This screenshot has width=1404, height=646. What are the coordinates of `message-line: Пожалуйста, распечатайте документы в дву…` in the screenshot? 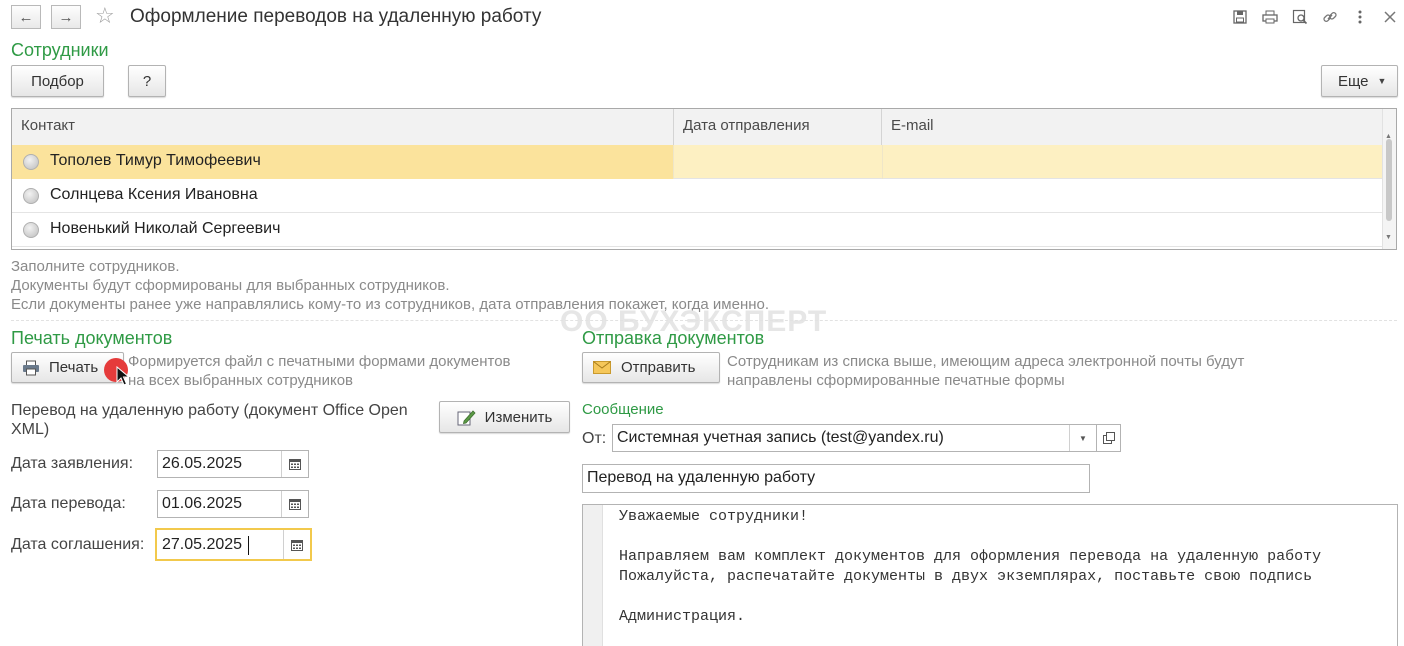 It's located at (966, 576).